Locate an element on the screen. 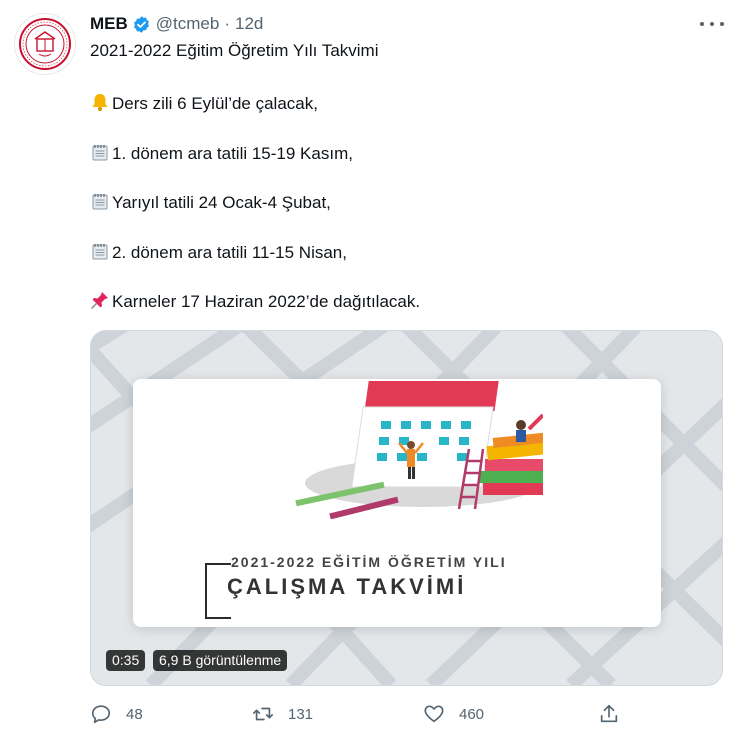  avatar is located at coordinates (45, 44).